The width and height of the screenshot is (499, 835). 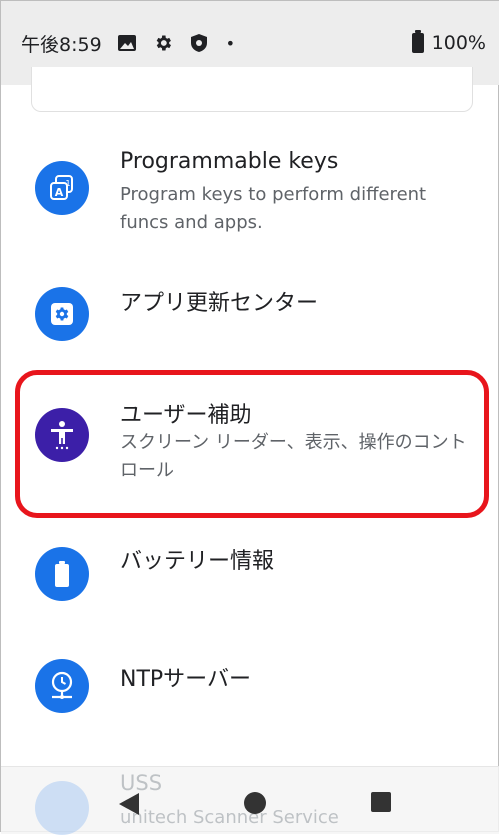 What do you see at coordinates (229, 817) in the screenshot?
I see `item-subtitle: unitech Scanner Service` at bounding box center [229, 817].